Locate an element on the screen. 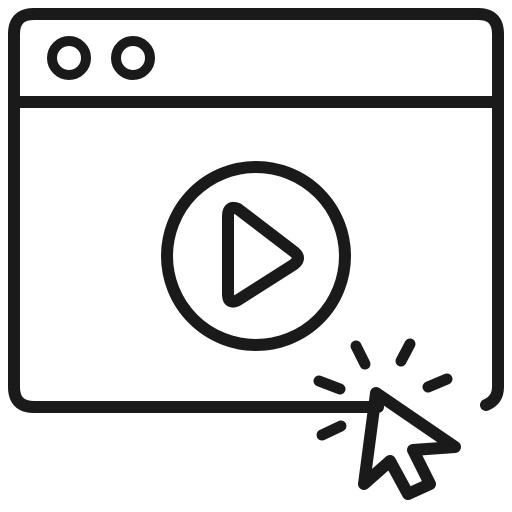  click-ray-top-right is located at coordinates (405, 352).